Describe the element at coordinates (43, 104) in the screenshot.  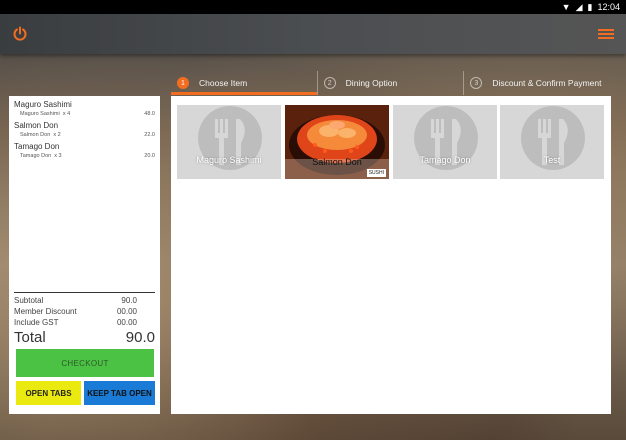
I see `order-item-name: Maguro Sashimi` at that location.